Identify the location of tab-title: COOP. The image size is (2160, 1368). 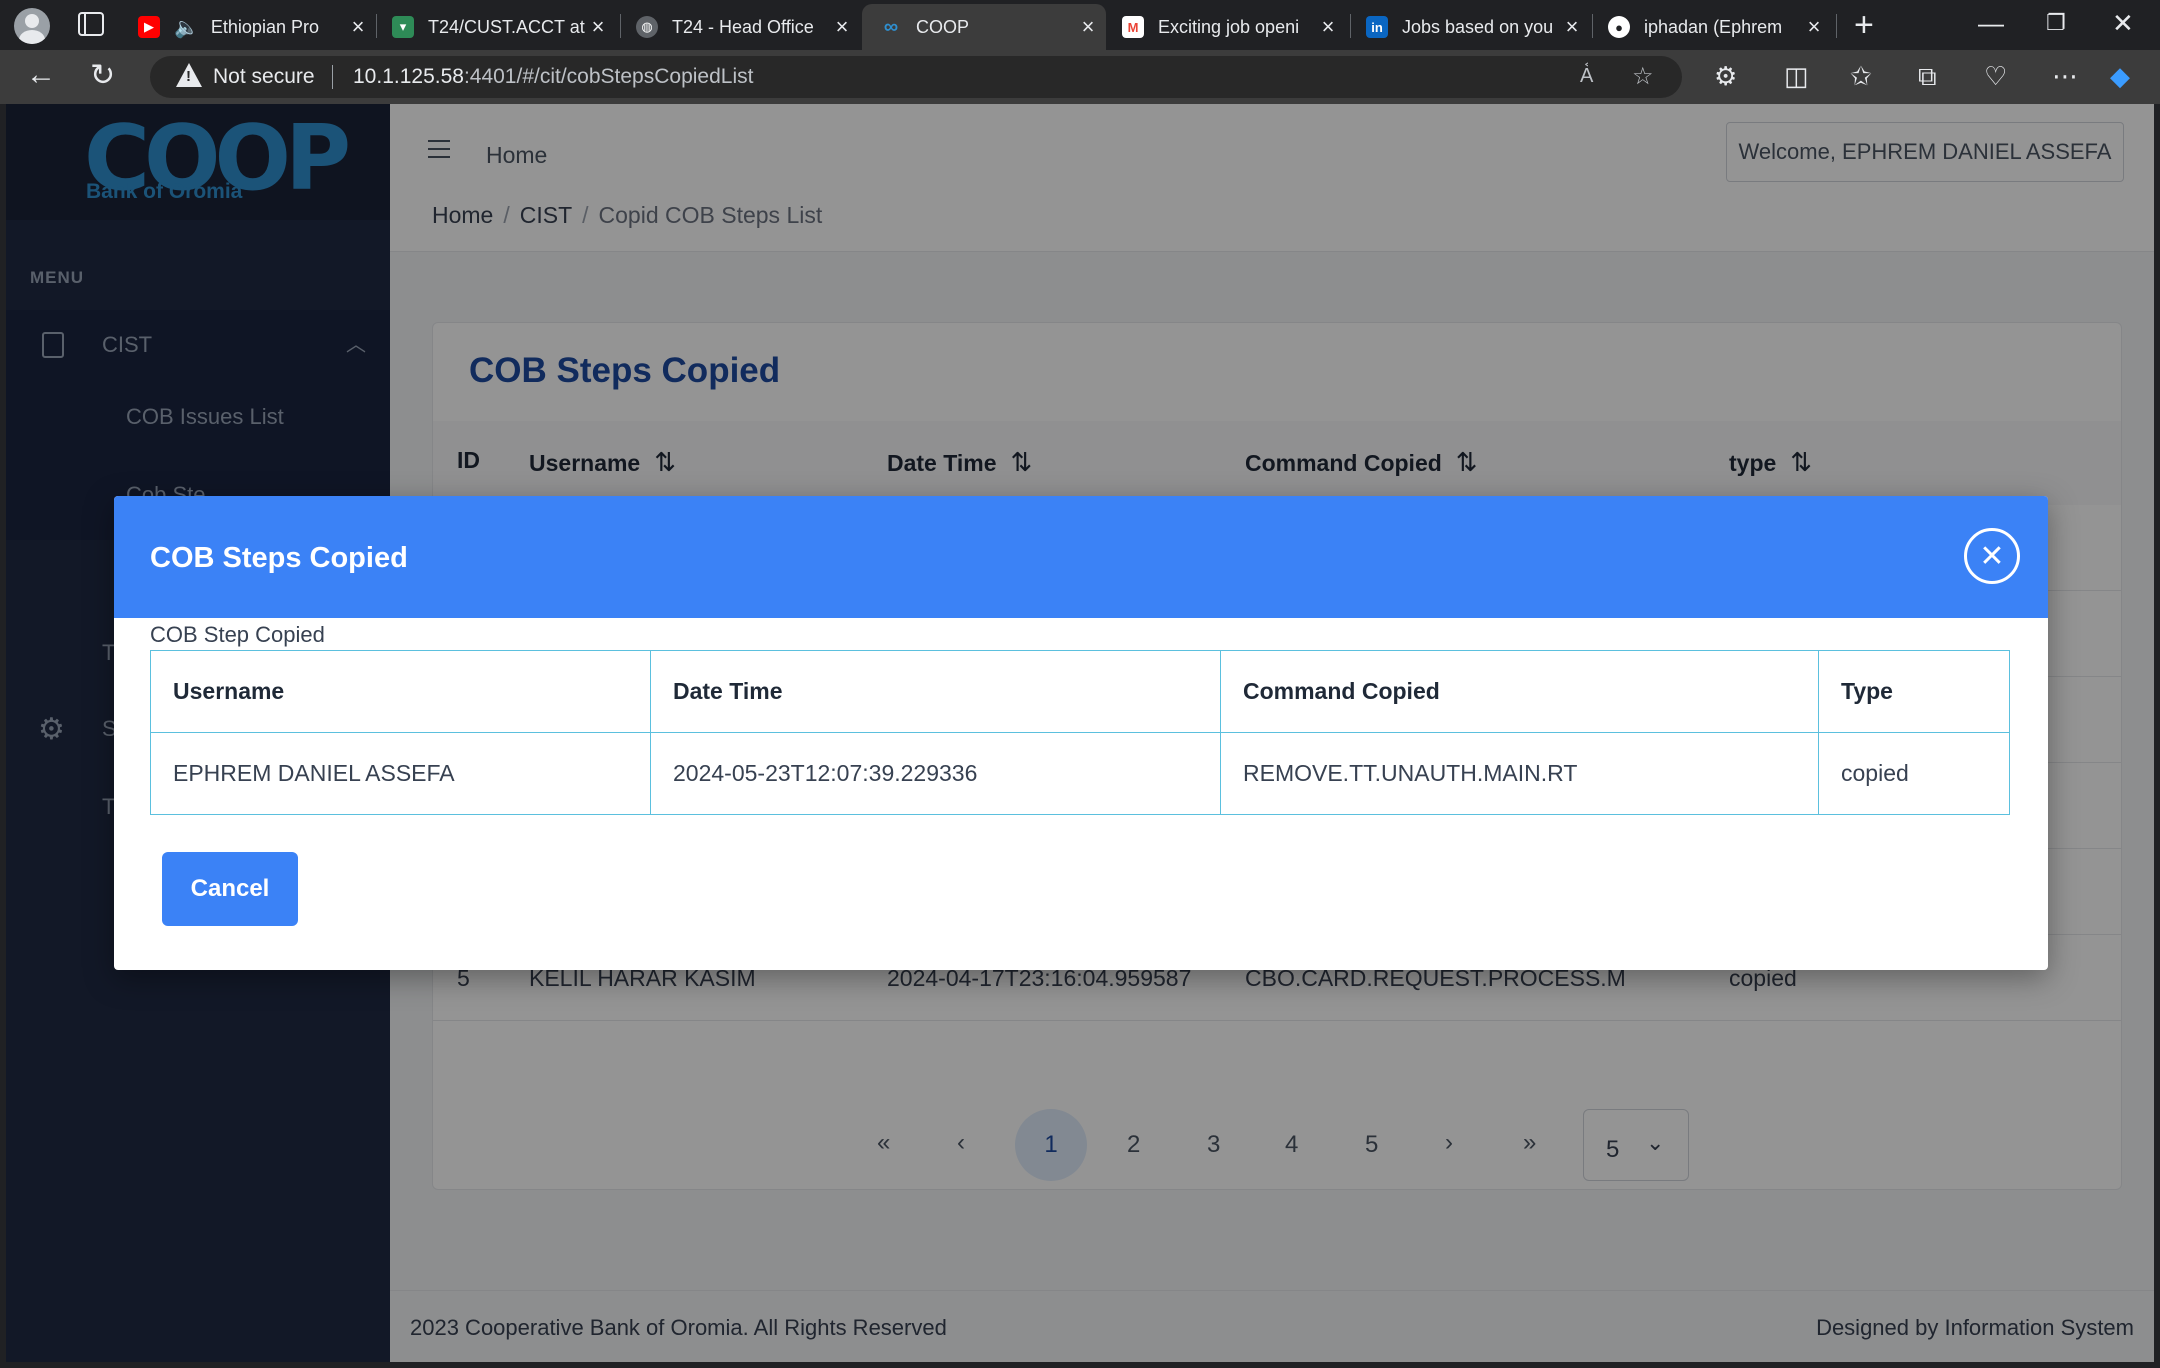
(943, 26).